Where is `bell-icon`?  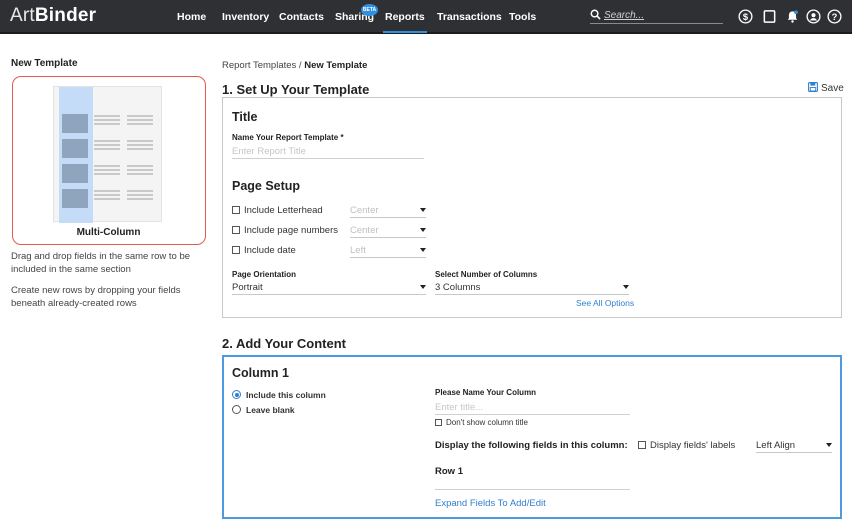 bell-icon is located at coordinates (792, 16).